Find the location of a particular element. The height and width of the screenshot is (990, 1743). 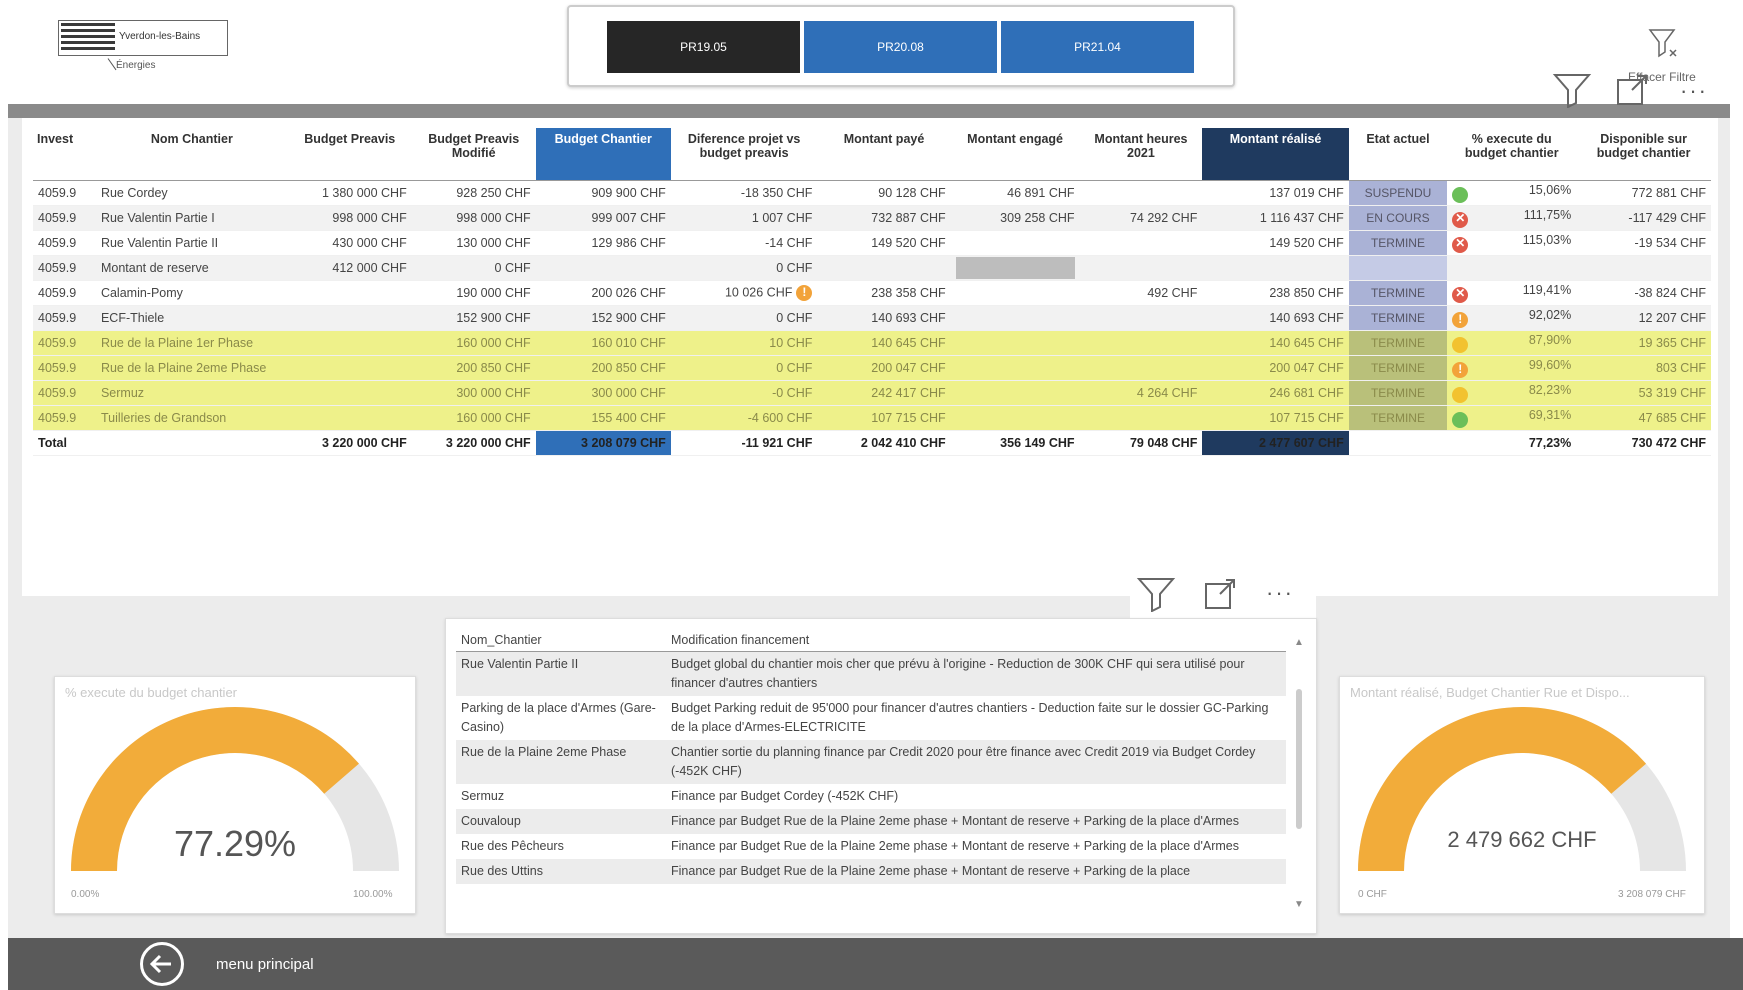

cell-diff: -4 600 CHF is located at coordinates (744, 418).